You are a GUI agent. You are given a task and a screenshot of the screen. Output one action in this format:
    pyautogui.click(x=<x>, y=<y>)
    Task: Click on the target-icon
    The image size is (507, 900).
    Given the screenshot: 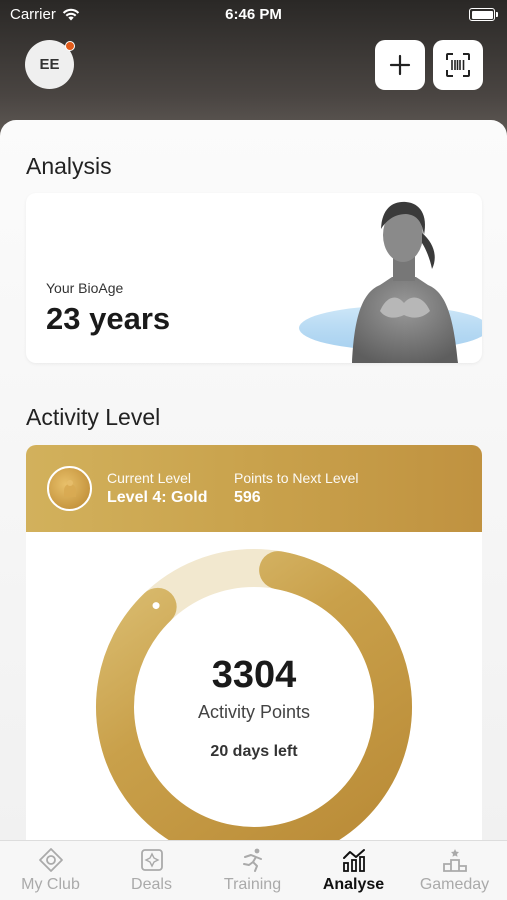 What is the action you would take?
    pyautogui.click(x=50, y=860)
    